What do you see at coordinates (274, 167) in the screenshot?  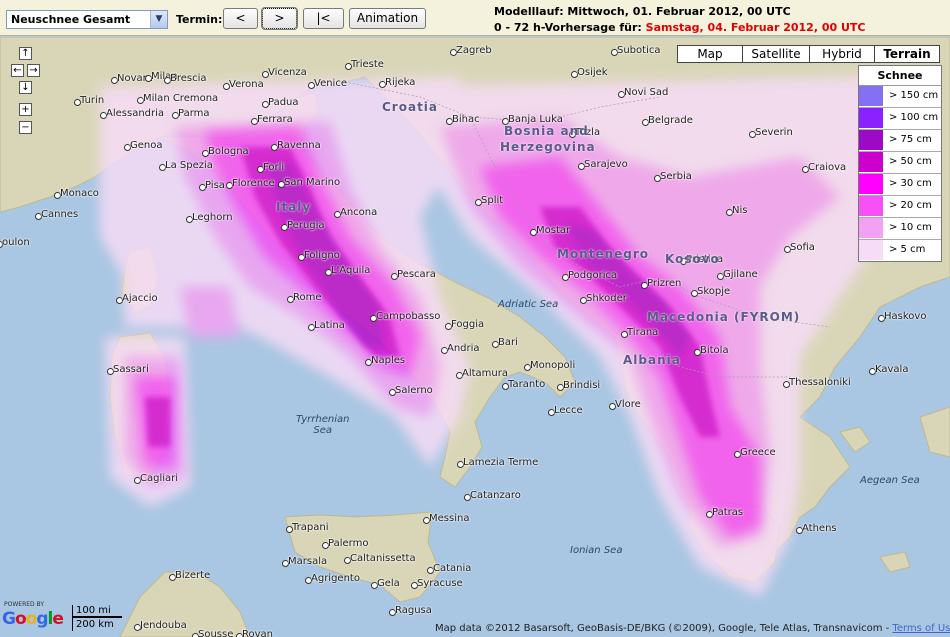 I see `city-label: Forli` at bounding box center [274, 167].